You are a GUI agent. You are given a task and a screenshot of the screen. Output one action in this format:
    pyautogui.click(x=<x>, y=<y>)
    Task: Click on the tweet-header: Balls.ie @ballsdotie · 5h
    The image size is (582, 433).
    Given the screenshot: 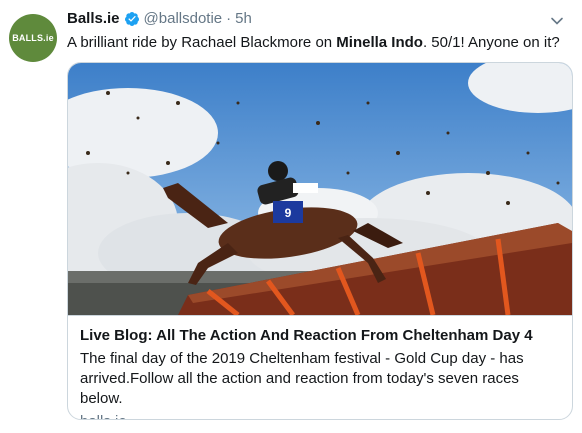 What is the action you would take?
    pyautogui.click(x=159, y=18)
    